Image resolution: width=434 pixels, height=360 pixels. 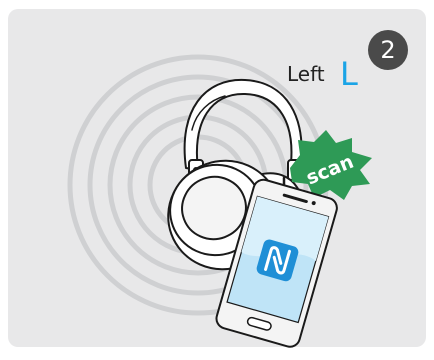 What do you see at coordinates (306, 74) in the screenshot?
I see `side-label-text: Left` at bounding box center [306, 74].